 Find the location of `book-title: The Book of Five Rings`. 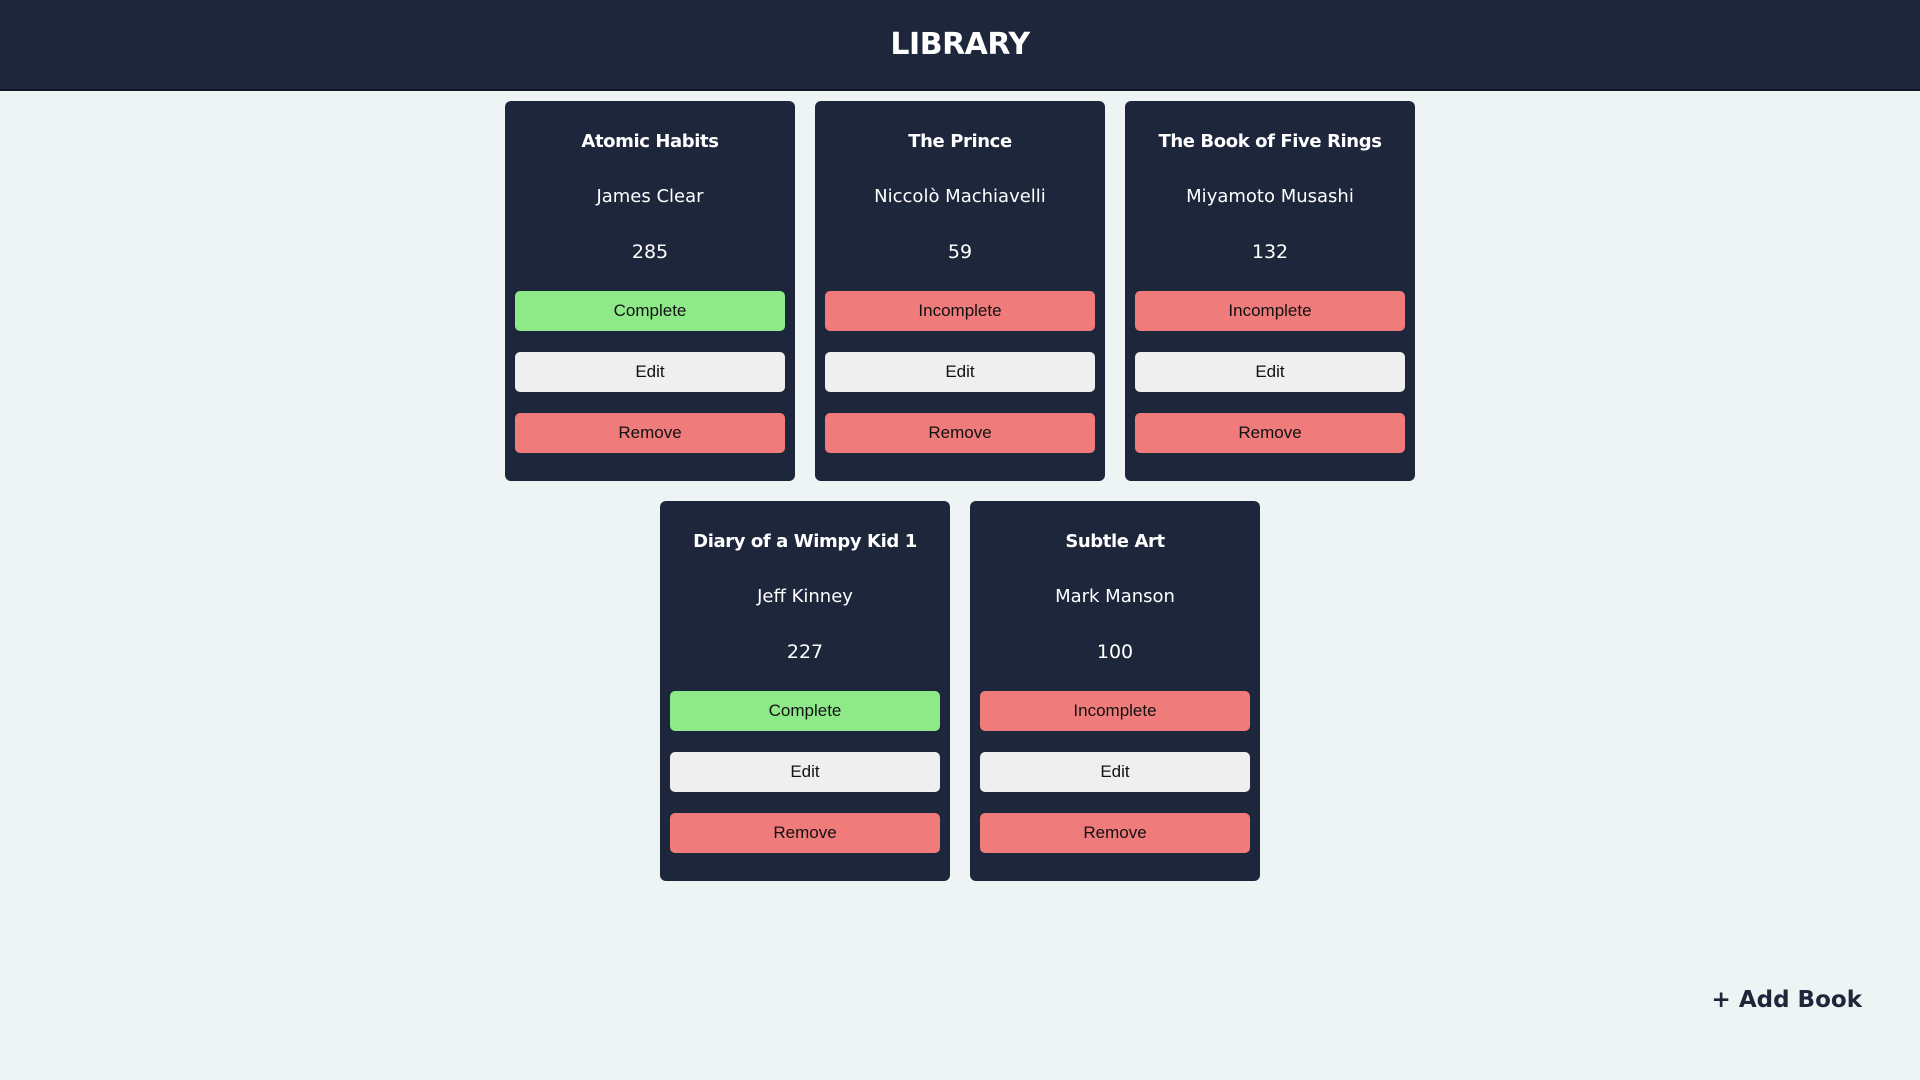

book-title: The Book of Five Rings is located at coordinates (1270, 141).